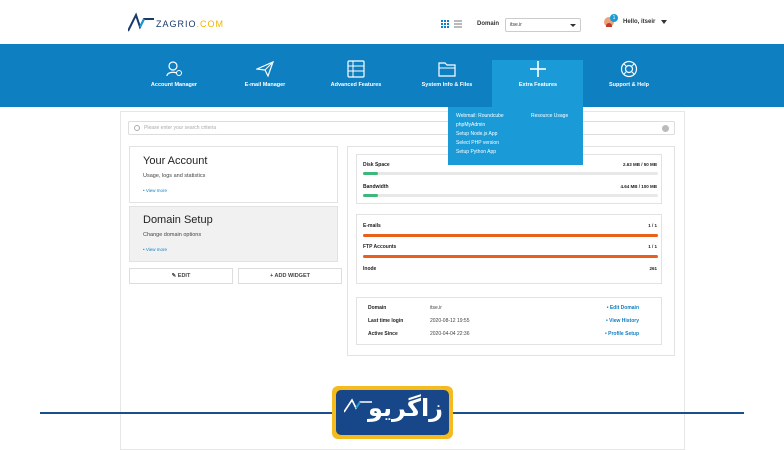 This screenshot has height=450, width=784. Describe the element at coordinates (476, 152) in the screenshot. I see `dropdown-item-python: Setup Python App` at that location.